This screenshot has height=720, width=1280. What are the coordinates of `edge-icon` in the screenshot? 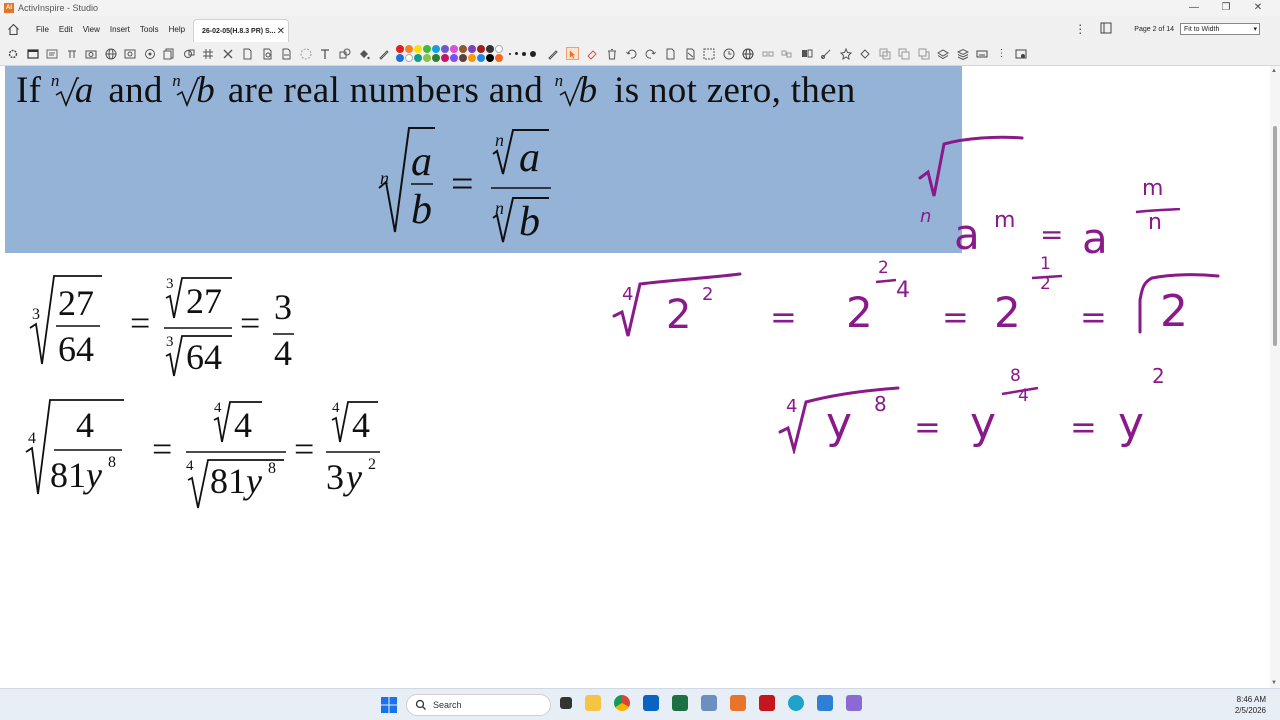 It's located at (796, 703).